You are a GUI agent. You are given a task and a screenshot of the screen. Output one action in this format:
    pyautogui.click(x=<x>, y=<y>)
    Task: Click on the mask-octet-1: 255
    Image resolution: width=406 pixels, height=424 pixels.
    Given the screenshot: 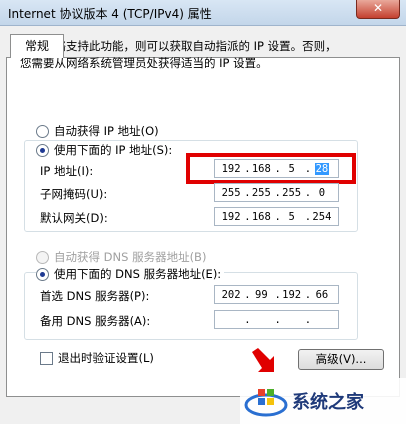 What is the action you would take?
    pyautogui.click(x=231, y=192)
    